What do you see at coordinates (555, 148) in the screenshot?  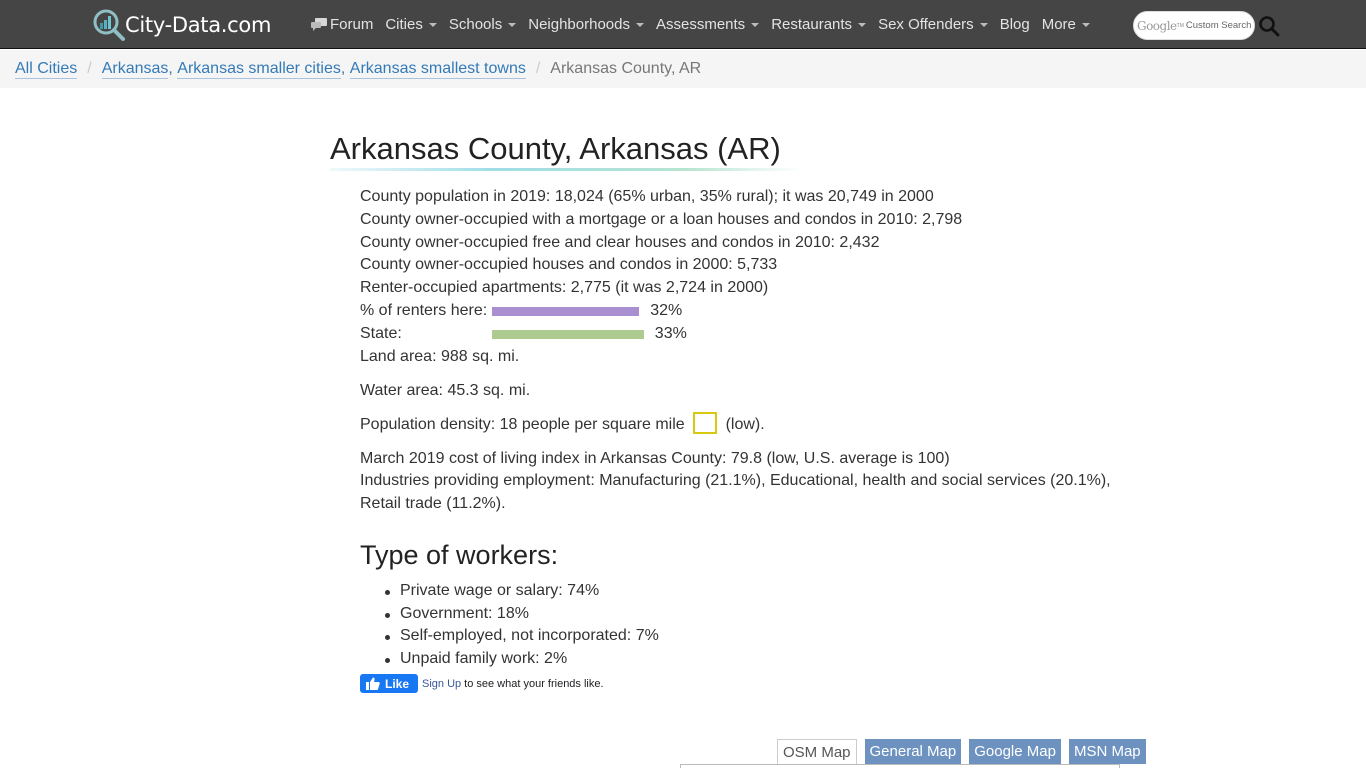 I see `page-title: Arkansas County, Arkansas (AR)` at bounding box center [555, 148].